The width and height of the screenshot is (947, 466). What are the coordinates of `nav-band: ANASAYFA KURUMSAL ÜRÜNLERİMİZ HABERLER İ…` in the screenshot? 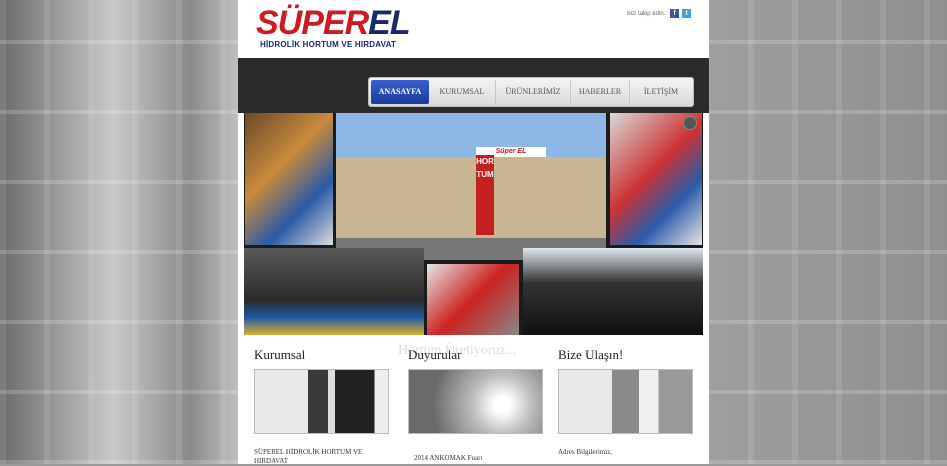 It's located at (473, 85).